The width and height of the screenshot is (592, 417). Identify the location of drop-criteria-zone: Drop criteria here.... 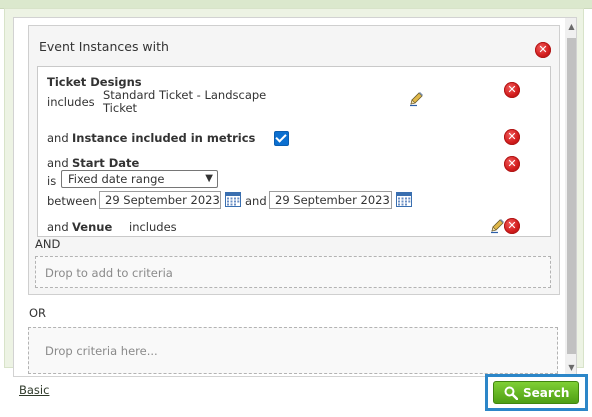
(293, 350).